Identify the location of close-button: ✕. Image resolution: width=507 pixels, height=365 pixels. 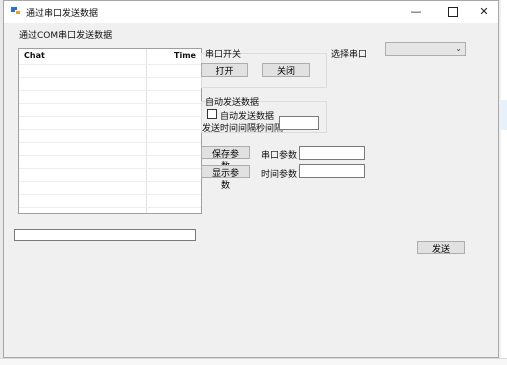
(484, 12).